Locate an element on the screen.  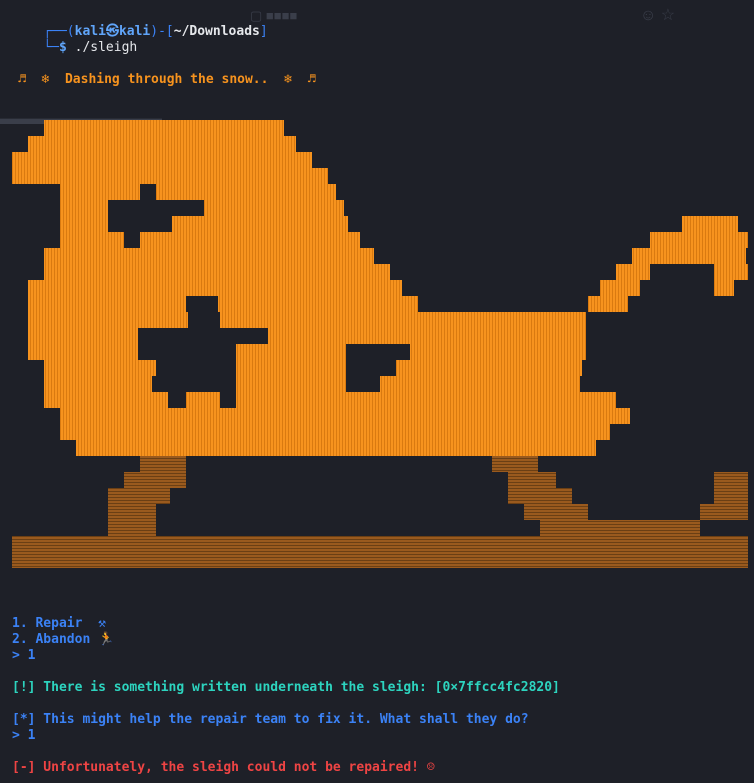
menu-option-repair: 1. Repair ⚒ is located at coordinates (59, 623).